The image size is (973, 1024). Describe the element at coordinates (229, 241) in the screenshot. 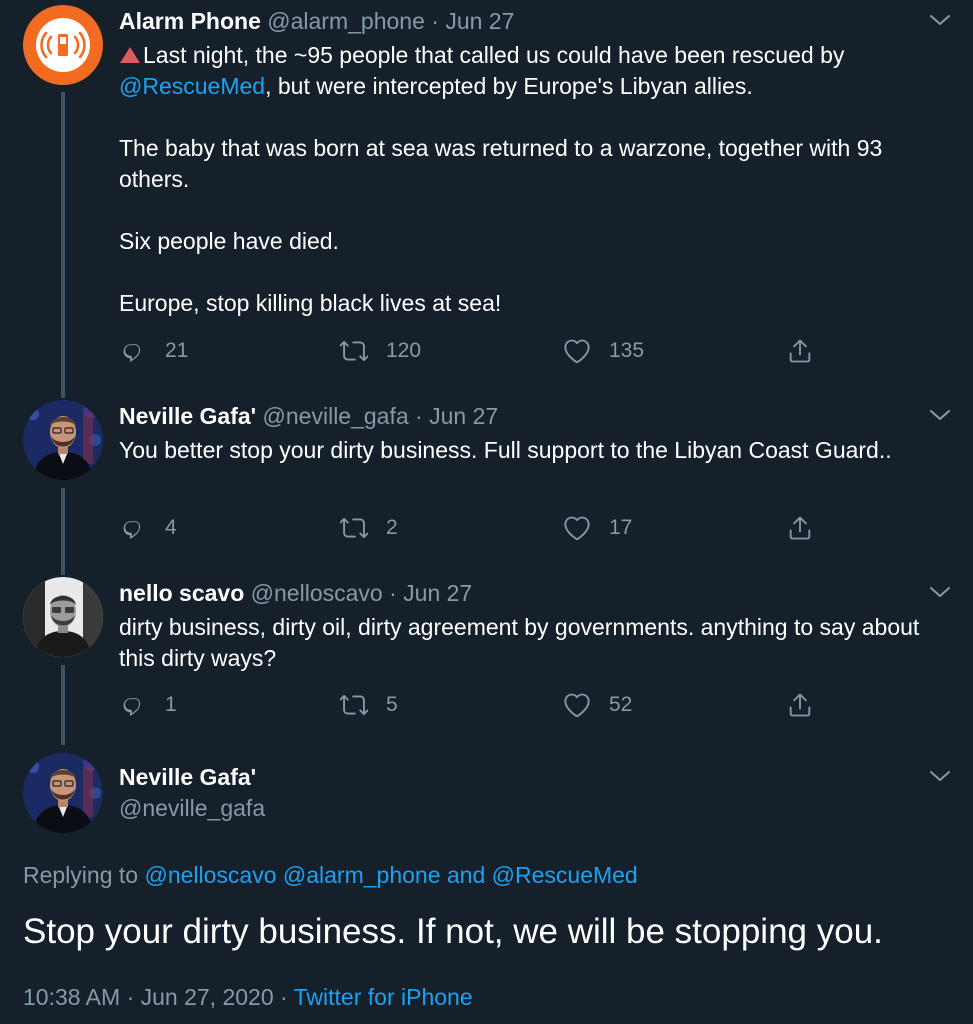

I see `tweet-paragraph: Six people have died.` at that location.